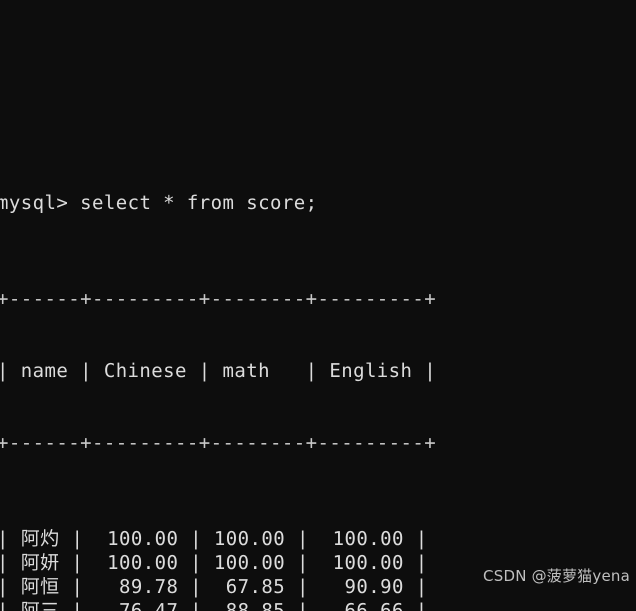  I want to click on command-line-1: mysql> select * from score;, so click(318, 203).